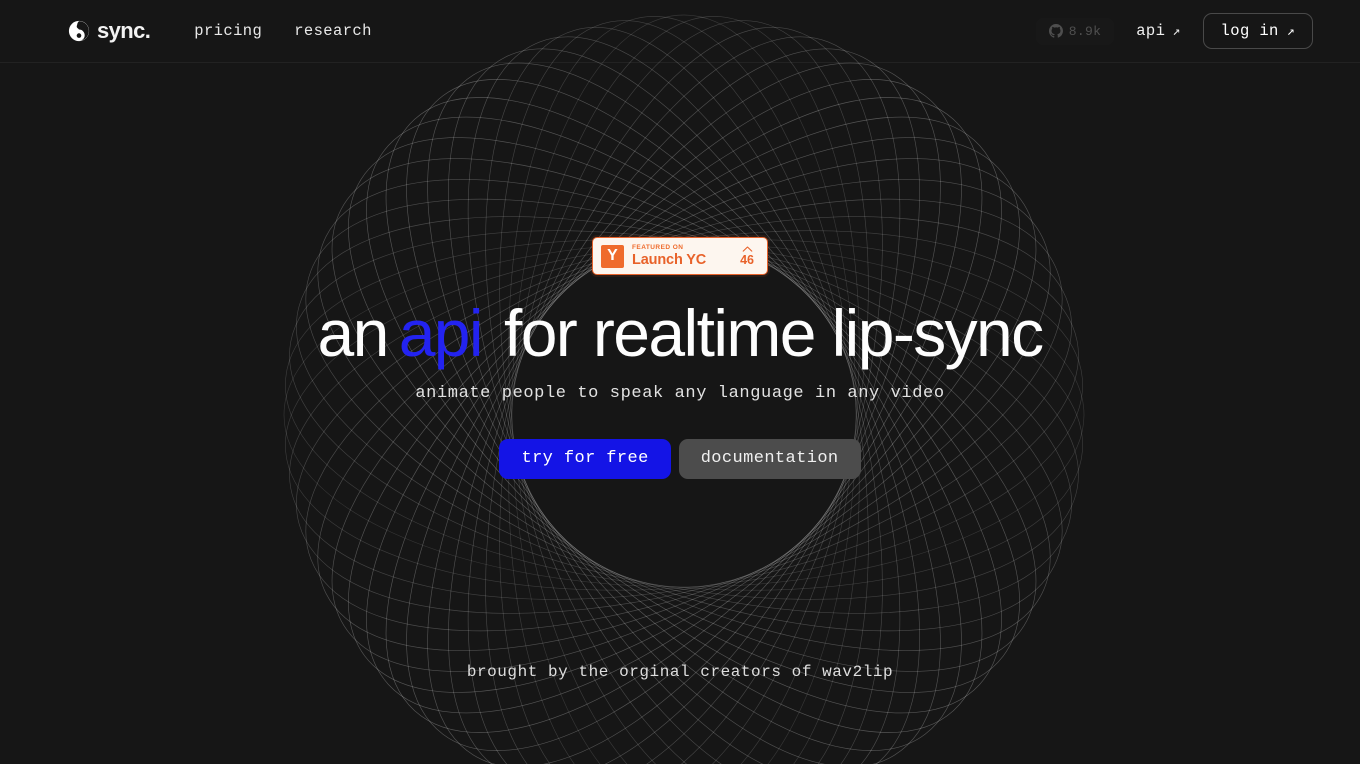  Describe the element at coordinates (585, 458) in the screenshot. I see `try-for-free-button: try for free` at that location.